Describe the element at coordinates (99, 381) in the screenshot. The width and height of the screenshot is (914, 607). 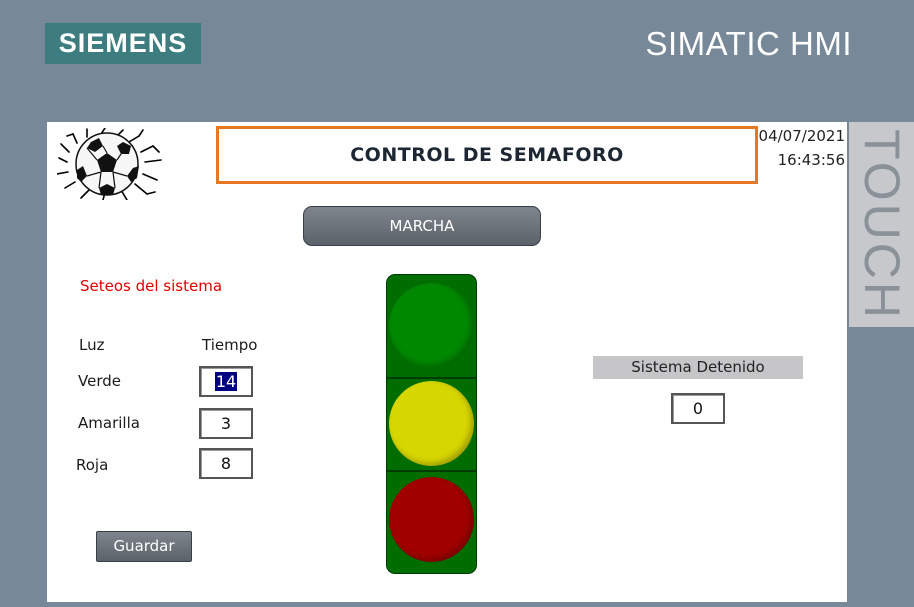
I see `label-green: Verde` at that location.